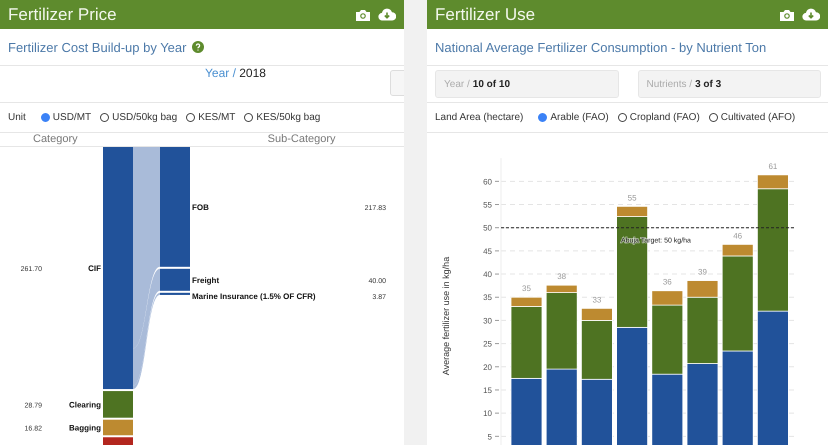 This screenshot has width=828, height=445. Describe the element at coordinates (84, 405) in the screenshot. I see `node-label: Clearing` at that location.